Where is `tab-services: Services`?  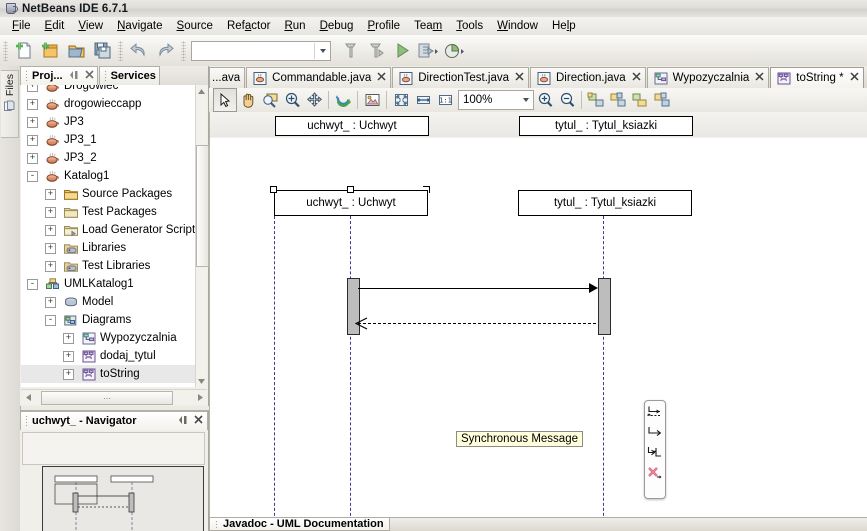
tab-services: Services is located at coordinates (129, 75).